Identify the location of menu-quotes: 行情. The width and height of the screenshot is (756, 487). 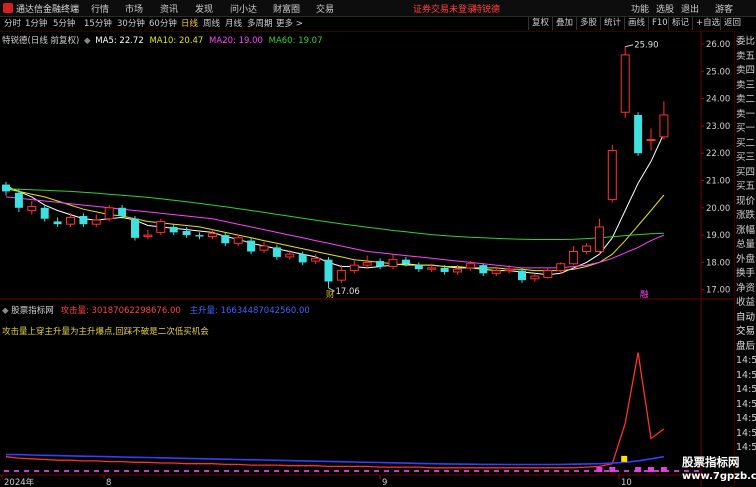
(100, 8).